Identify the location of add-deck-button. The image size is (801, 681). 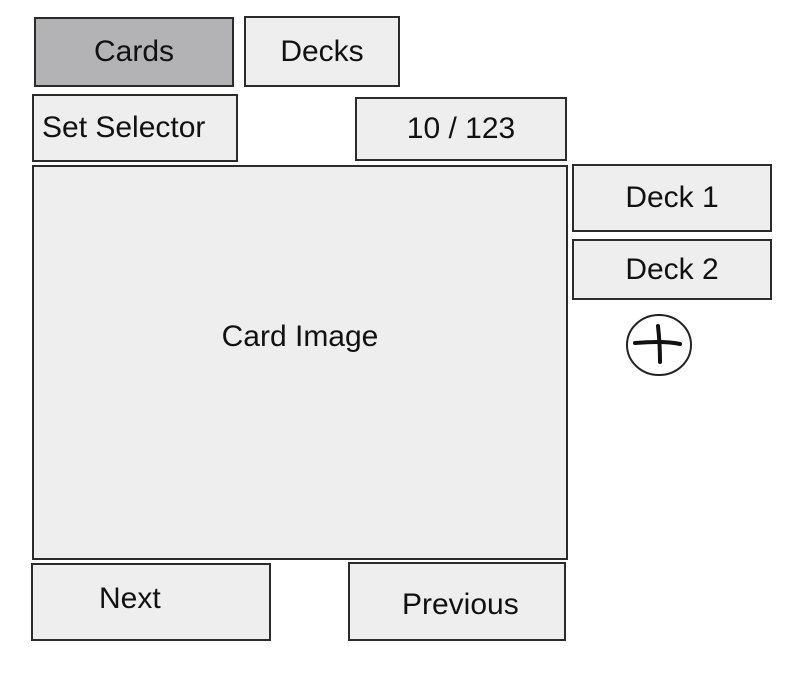
(659, 345).